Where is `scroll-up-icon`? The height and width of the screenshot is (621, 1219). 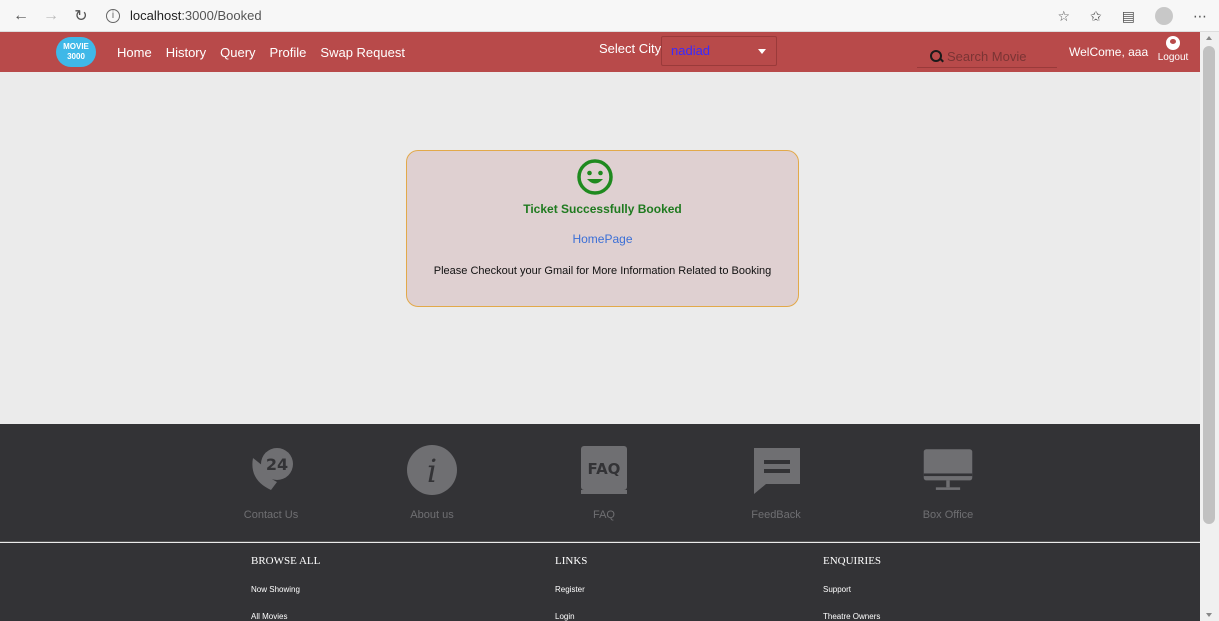
scroll-up-icon is located at coordinates (1209, 38).